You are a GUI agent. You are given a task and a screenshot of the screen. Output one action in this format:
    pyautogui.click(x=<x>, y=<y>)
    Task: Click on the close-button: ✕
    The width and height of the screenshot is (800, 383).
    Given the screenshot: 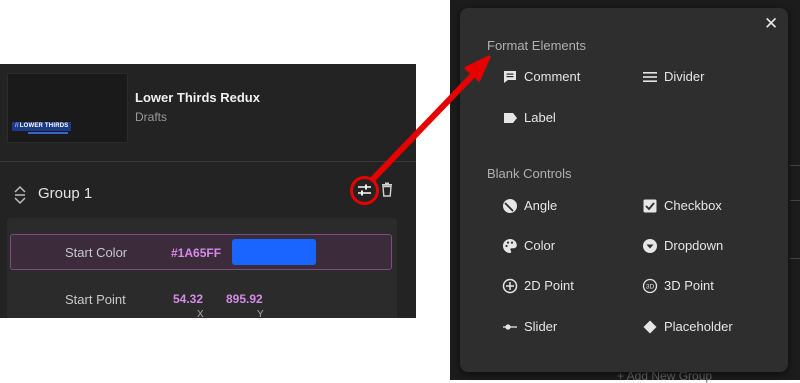 What is the action you would take?
    pyautogui.click(x=771, y=23)
    